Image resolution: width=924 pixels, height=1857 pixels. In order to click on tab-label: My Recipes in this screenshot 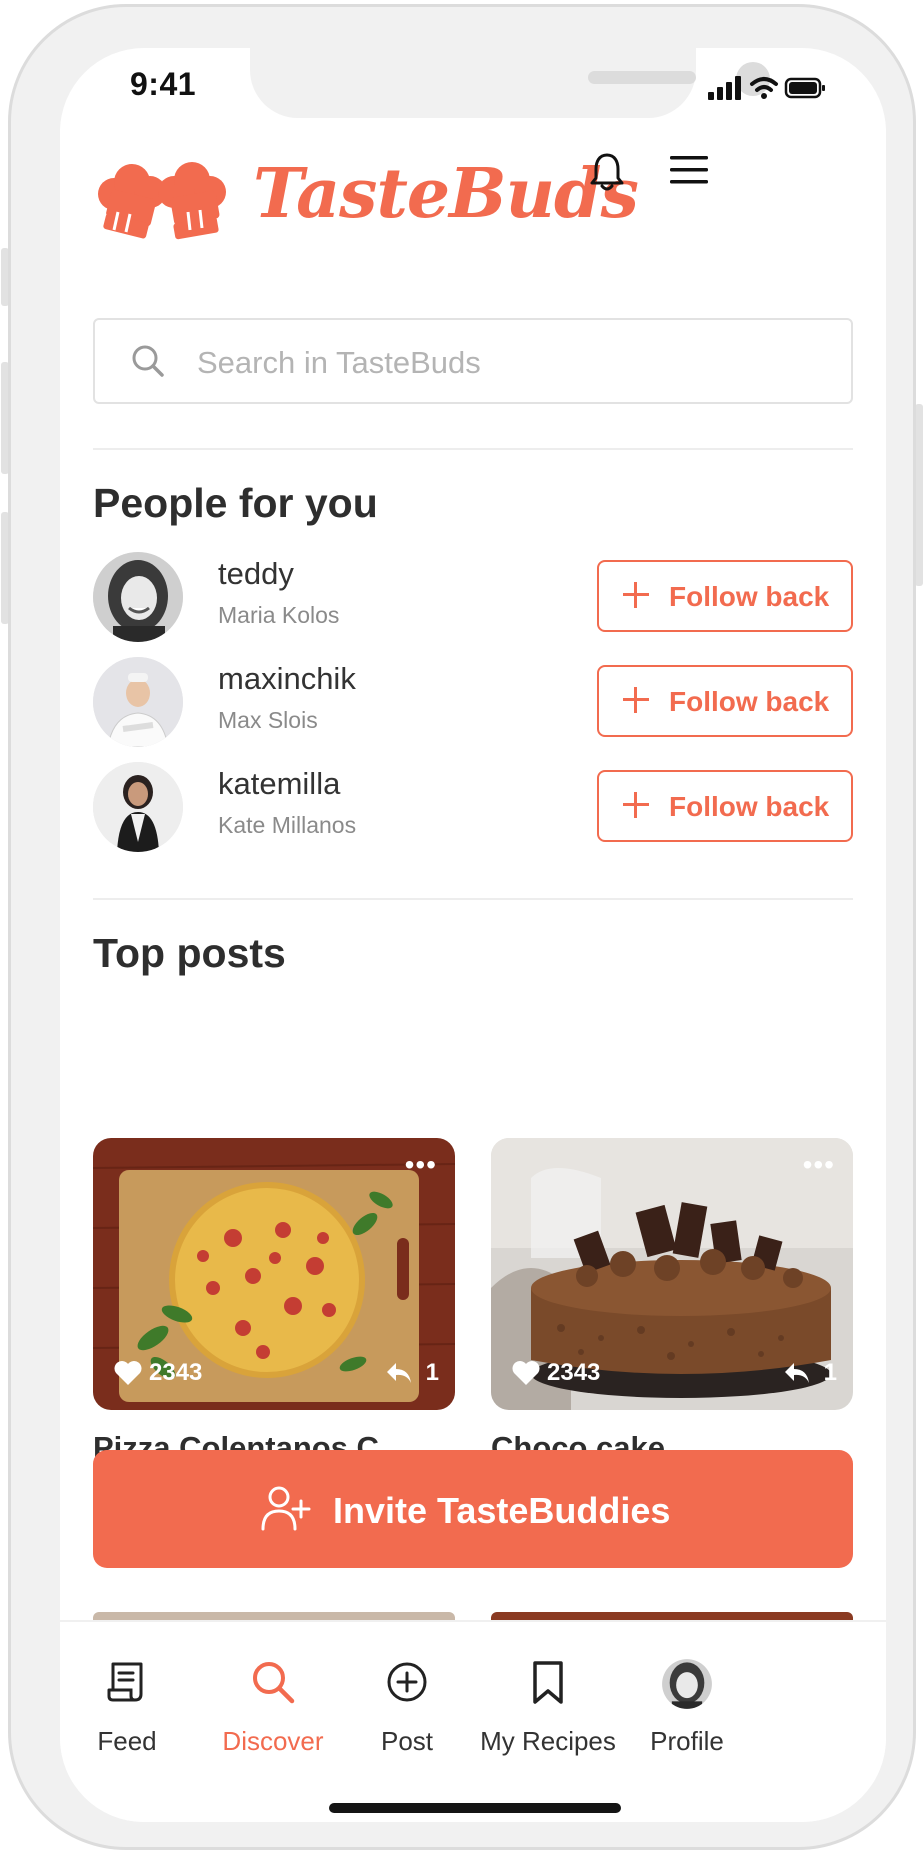, I will do `click(548, 1741)`.